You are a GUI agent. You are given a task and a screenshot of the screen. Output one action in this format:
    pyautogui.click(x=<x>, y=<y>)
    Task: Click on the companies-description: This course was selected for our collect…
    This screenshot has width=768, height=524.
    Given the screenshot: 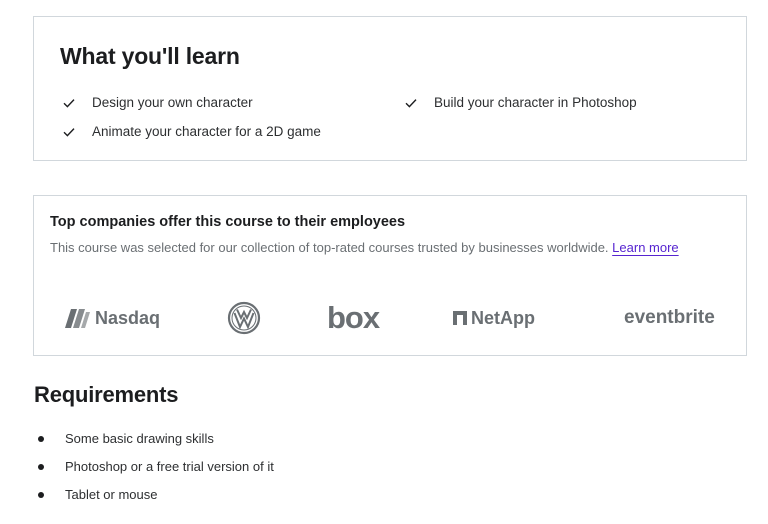 What is the action you would take?
    pyautogui.click(x=380, y=247)
    